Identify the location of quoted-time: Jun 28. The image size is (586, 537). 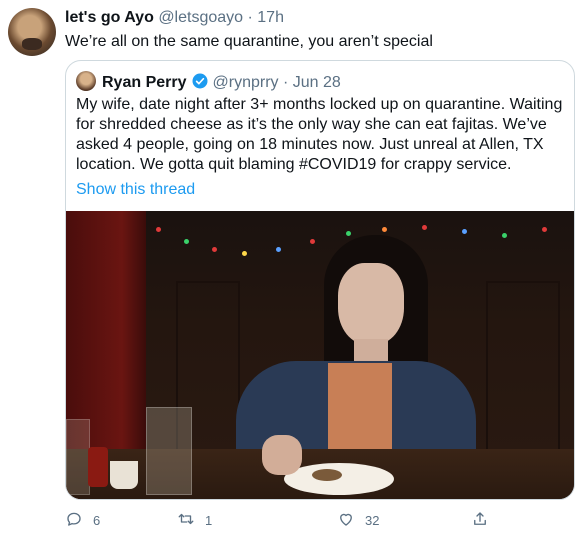
(317, 82).